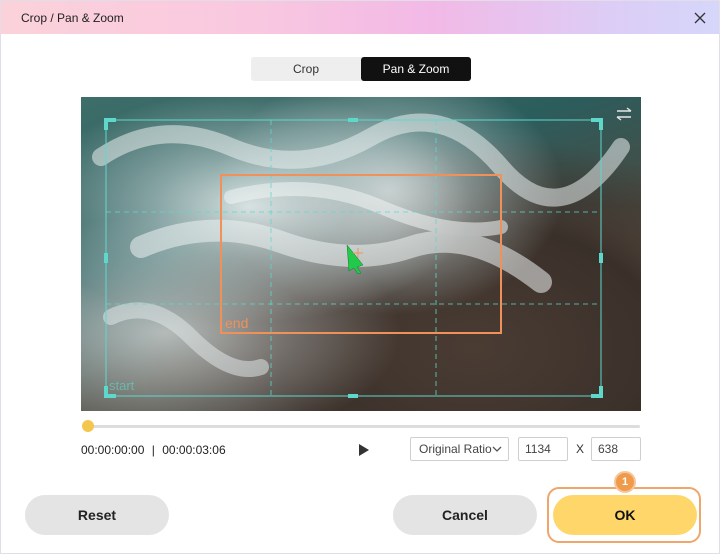 This screenshot has height=554, width=720. Describe the element at coordinates (194, 450) in the screenshot. I see `total-time: 00:00:03:06` at that location.